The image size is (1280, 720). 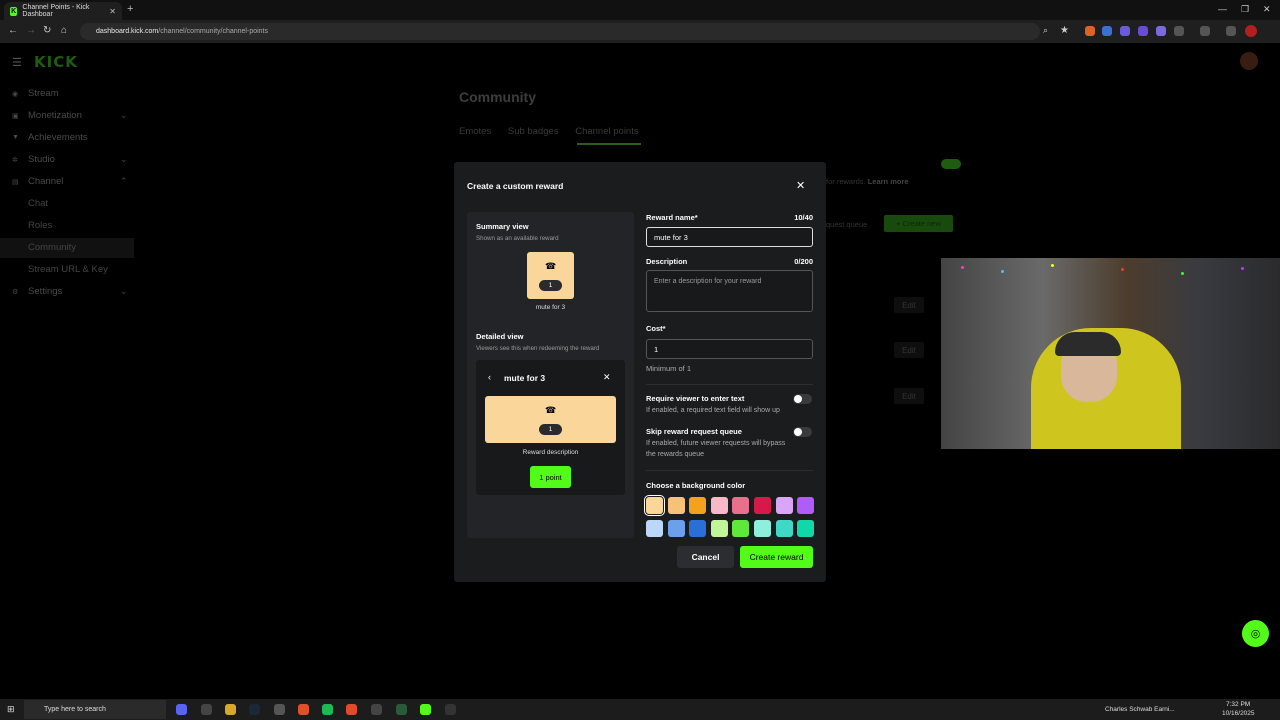 I want to click on channel-points-info: for rewards. Learn more, so click(x=867, y=181).